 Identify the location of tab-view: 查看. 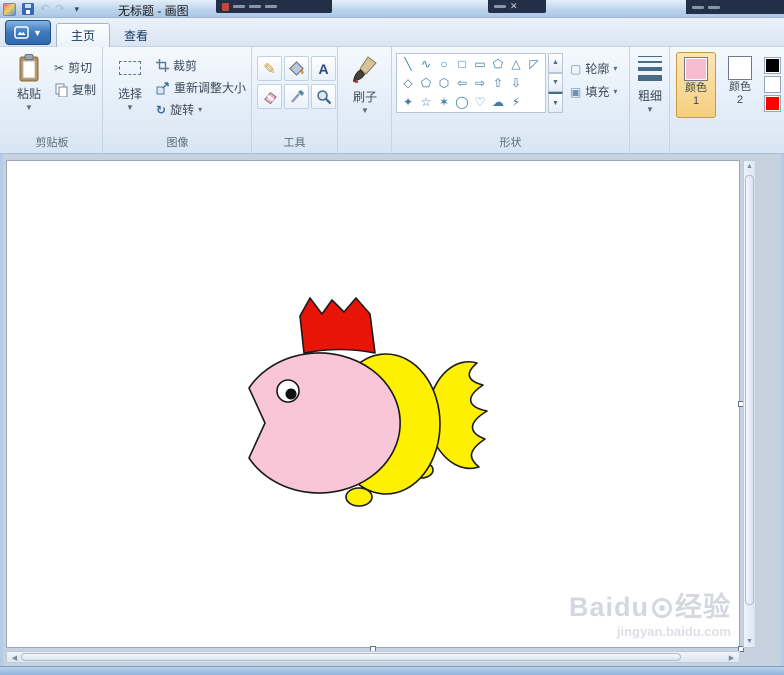
(136, 35).